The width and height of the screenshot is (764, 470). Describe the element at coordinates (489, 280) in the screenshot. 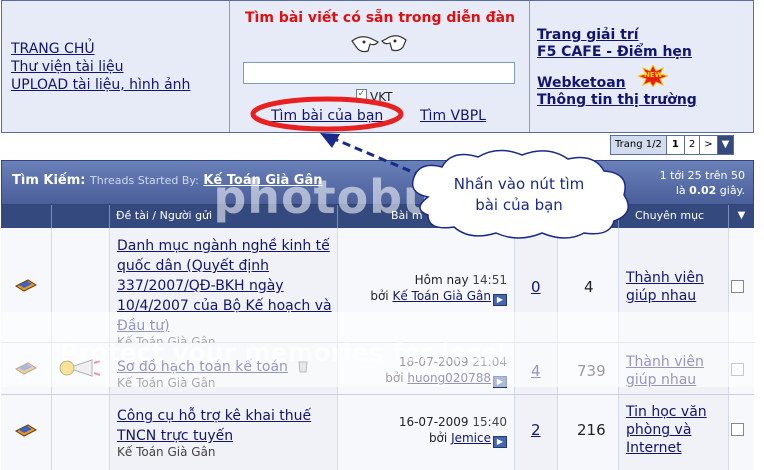

I see `last-post-time: 14:51` at that location.